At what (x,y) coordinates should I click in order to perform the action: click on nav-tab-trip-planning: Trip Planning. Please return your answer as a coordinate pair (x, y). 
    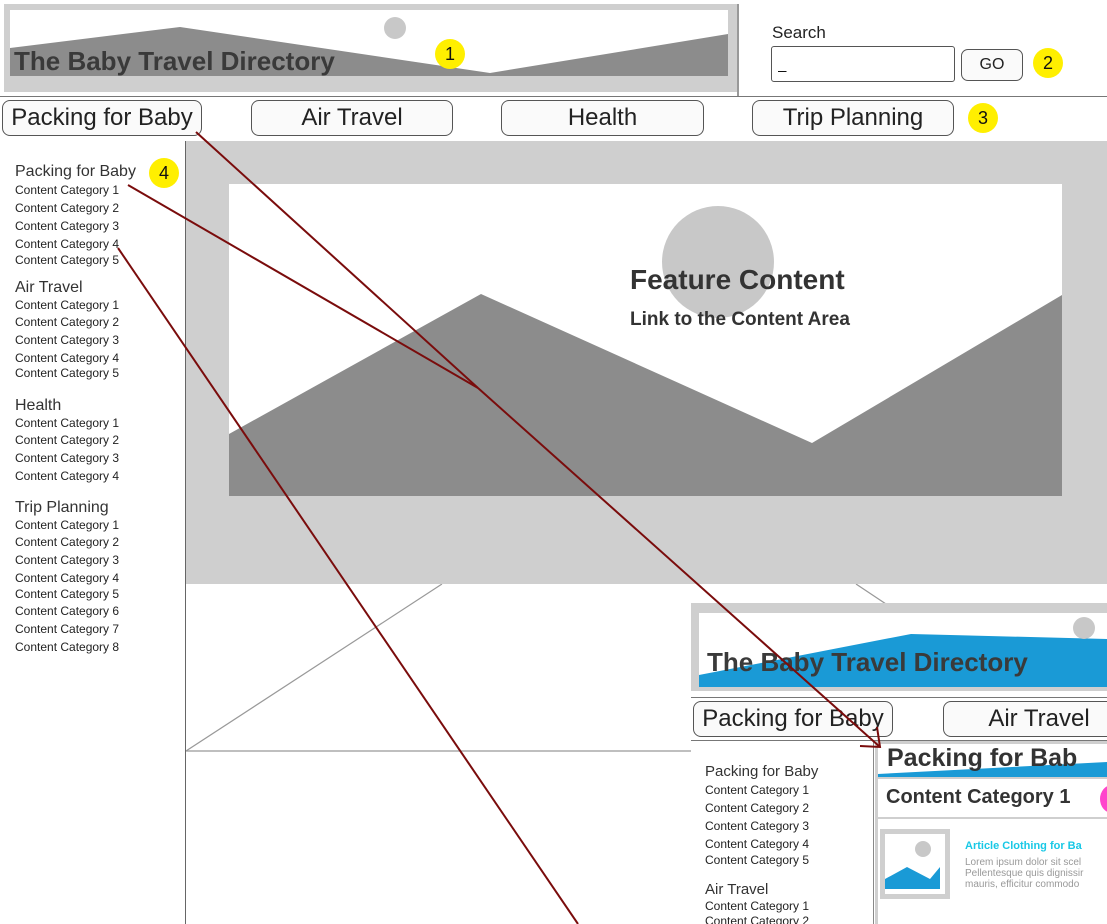
    Looking at the image, I should click on (853, 118).